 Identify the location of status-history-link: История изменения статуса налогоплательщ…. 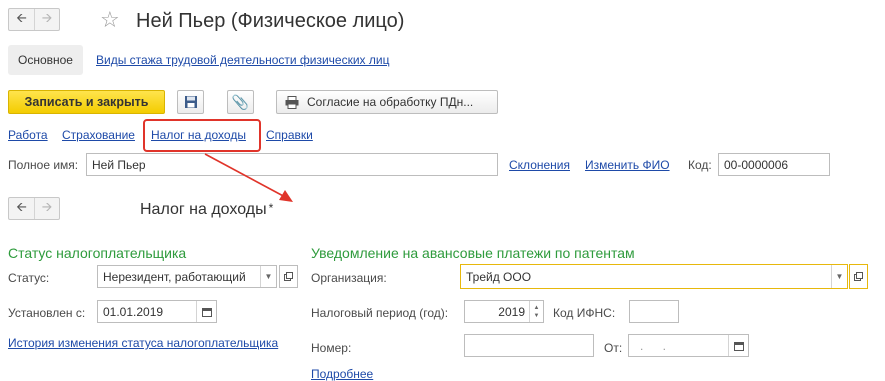
(143, 343).